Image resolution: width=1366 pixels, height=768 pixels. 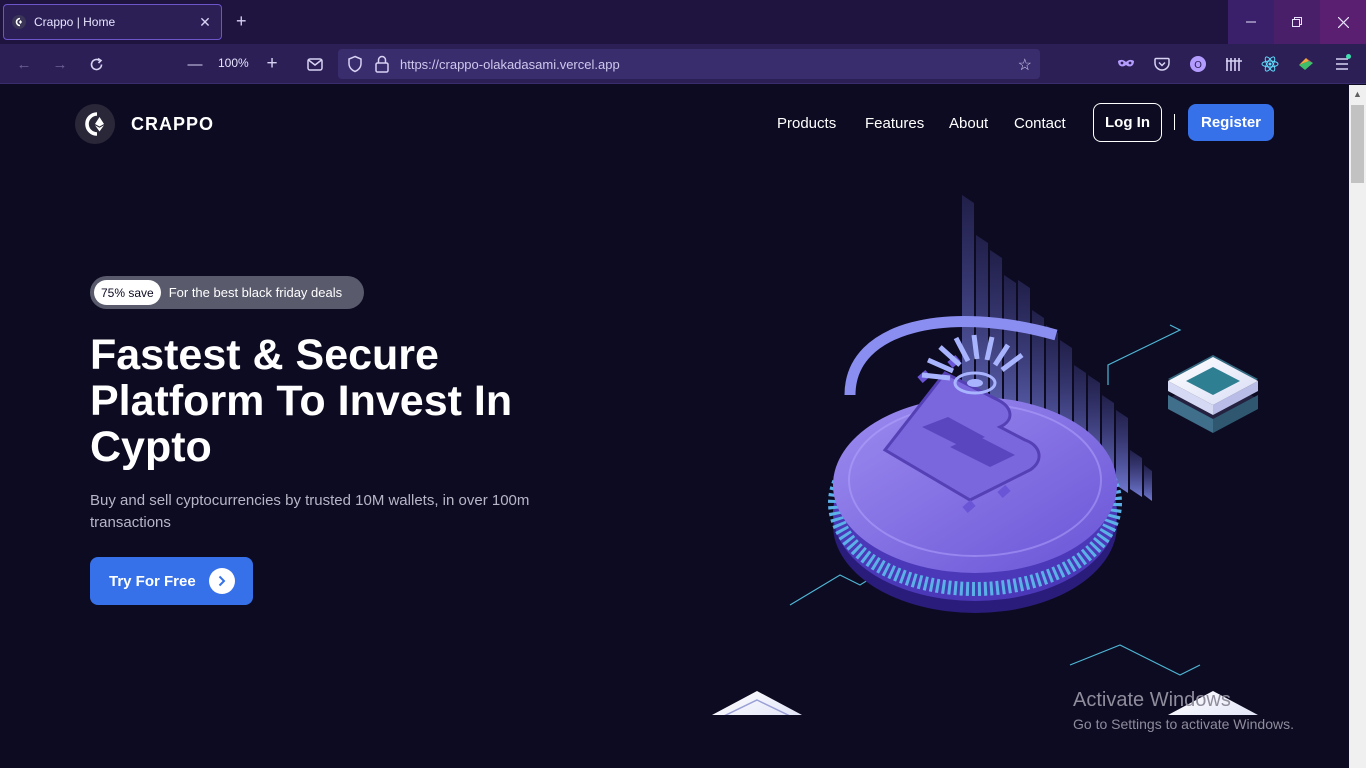 I want to click on nav-divider, so click(x=1174, y=122).